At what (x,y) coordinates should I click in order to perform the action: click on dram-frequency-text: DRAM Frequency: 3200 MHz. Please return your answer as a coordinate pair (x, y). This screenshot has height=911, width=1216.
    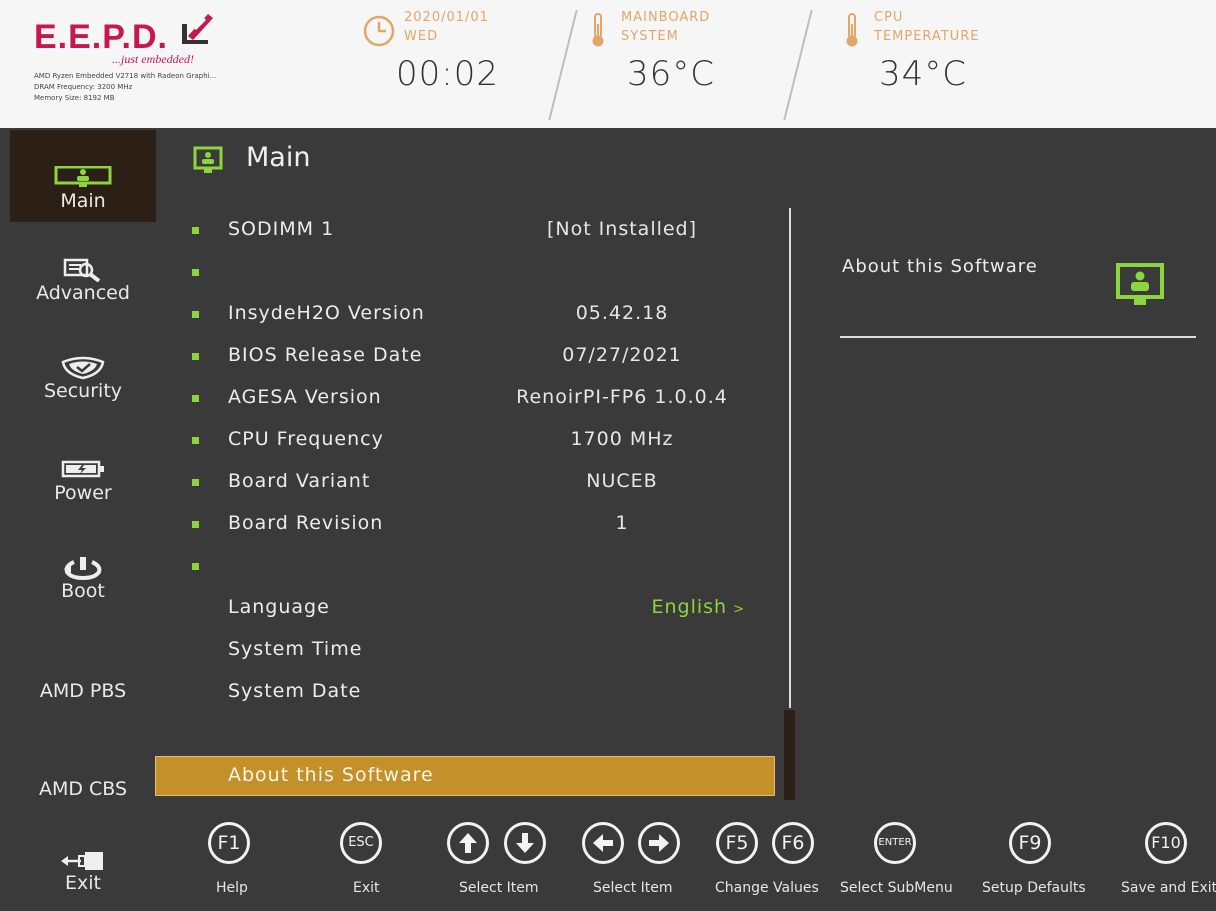
    Looking at the image, I should click on (83, 87).